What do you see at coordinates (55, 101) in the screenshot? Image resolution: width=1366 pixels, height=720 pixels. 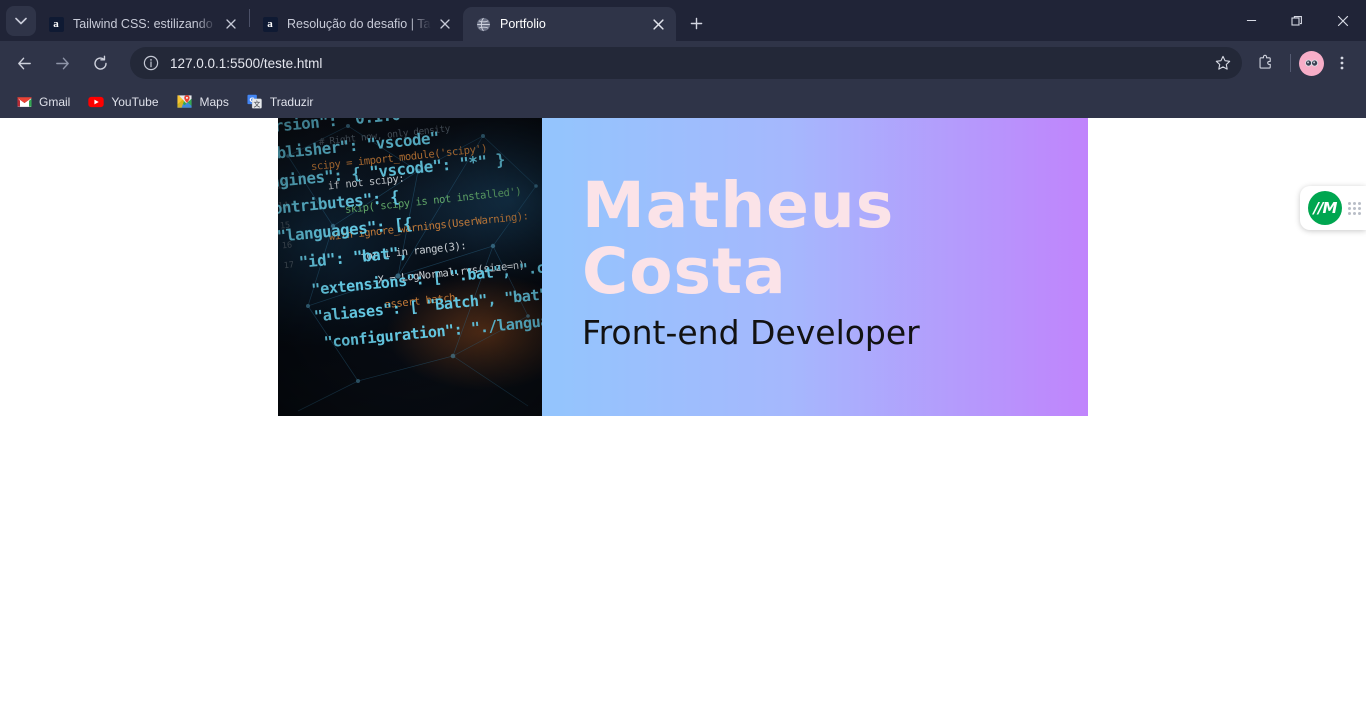 I see `bookmark-label: Gmail` at bounding box center [55, 101].